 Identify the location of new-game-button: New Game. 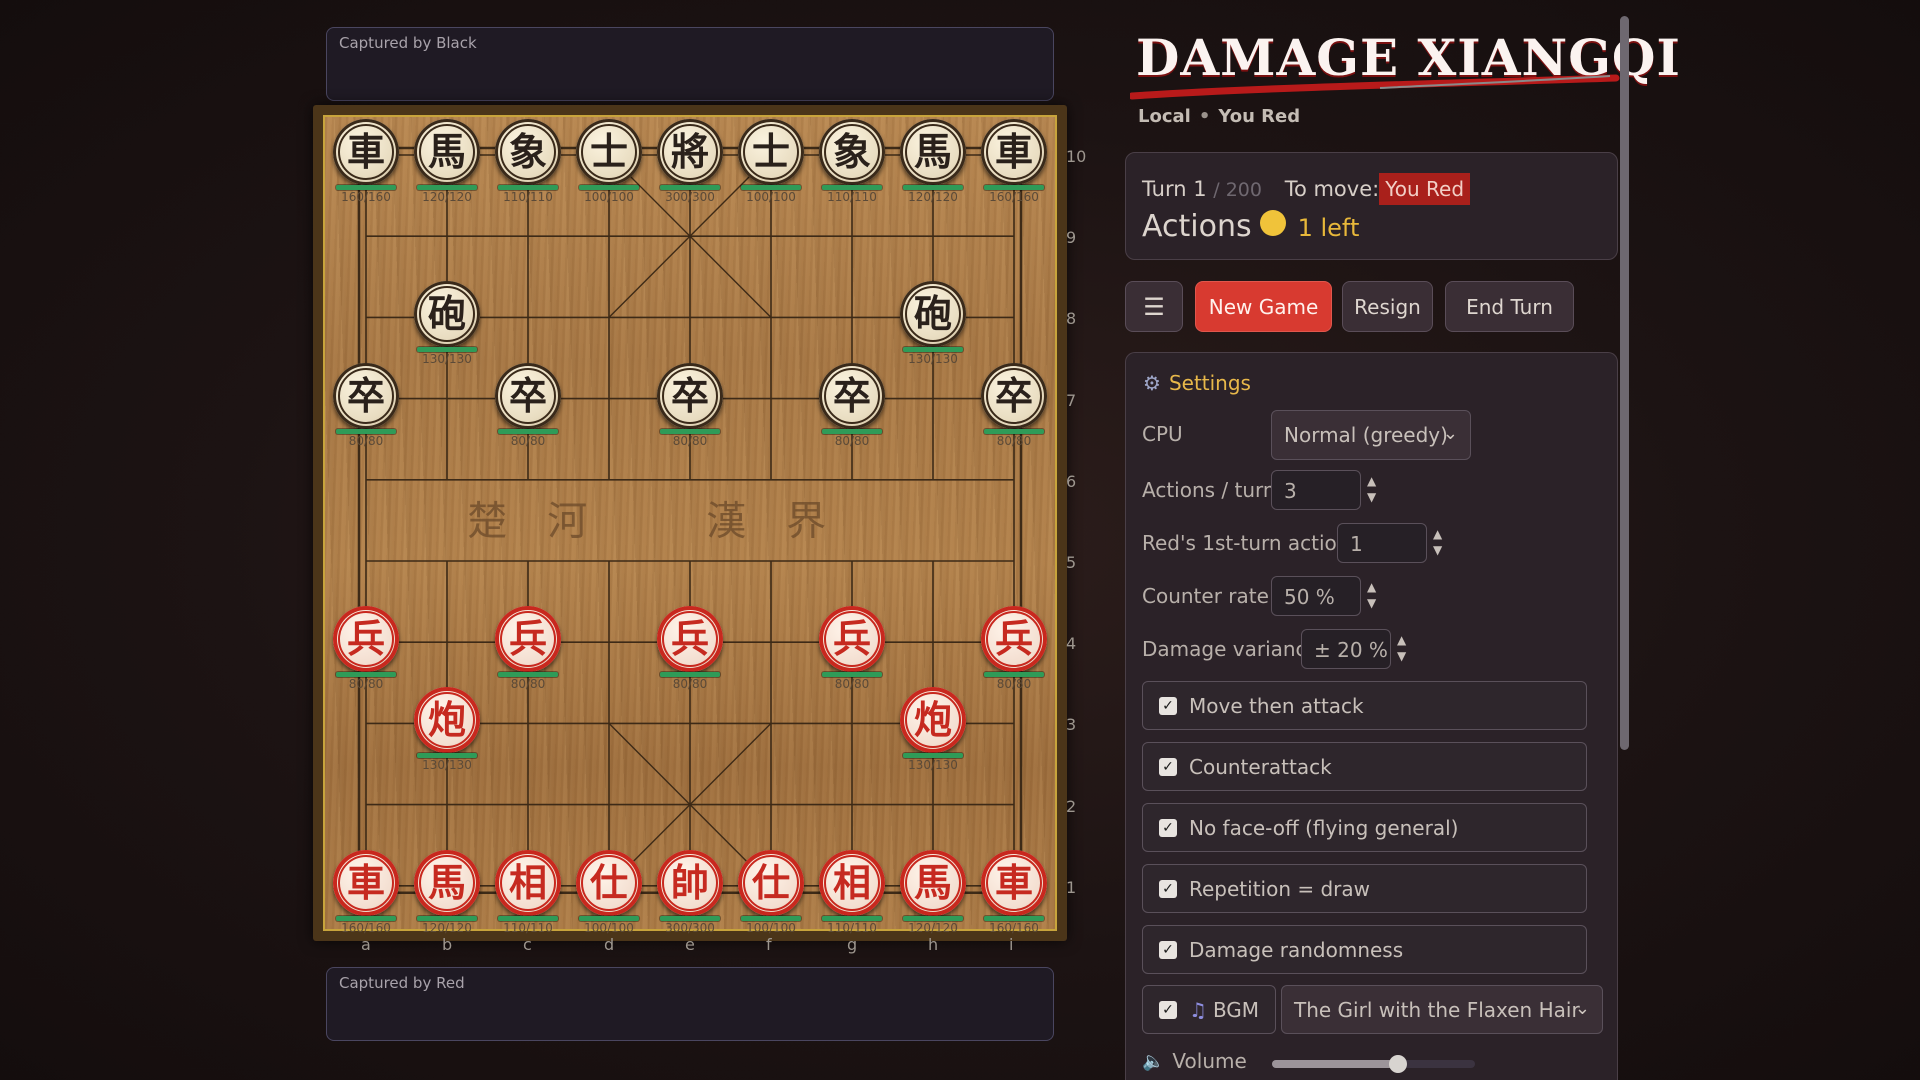
(1263, 306).